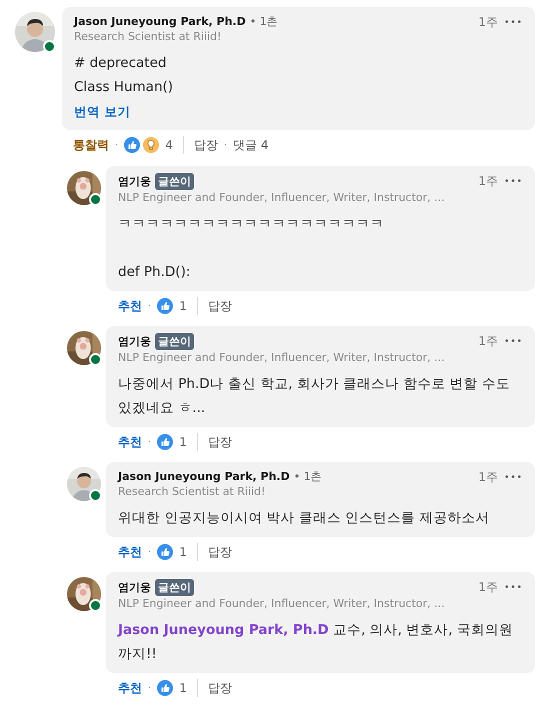 This screenshot has width=541, height=725. Describe the element at coordinates (250, 145) in the screenshot. I see `comments-count: 댓글 4` at that location.